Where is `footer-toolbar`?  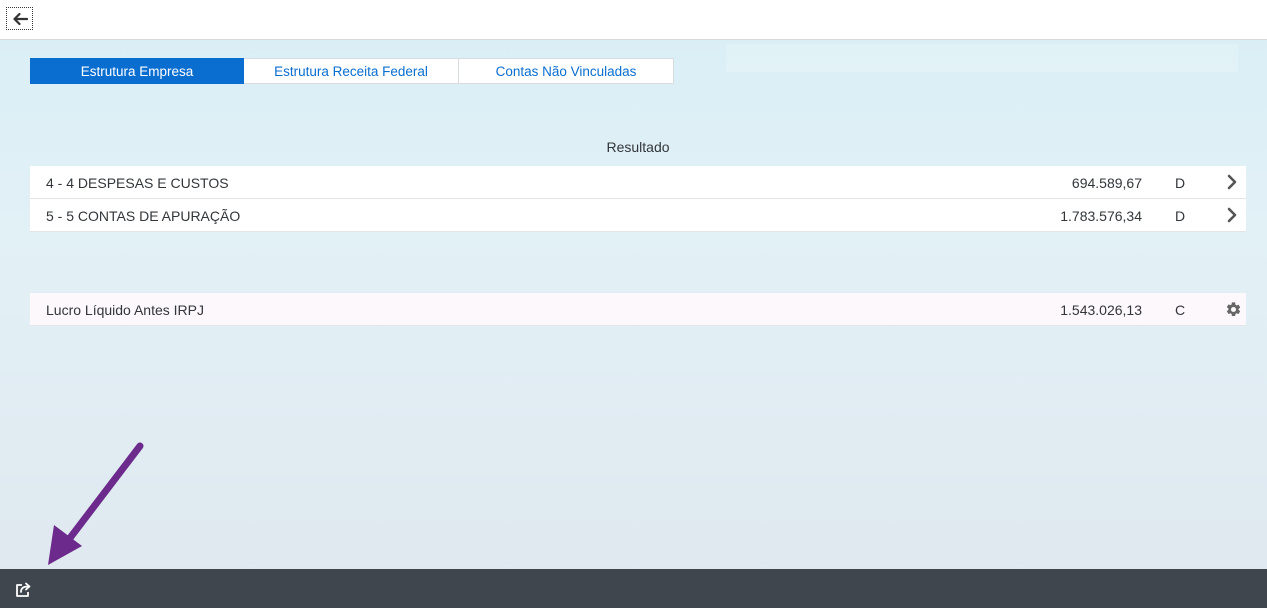
footer-toolbar is located at coordinates (633, 588).